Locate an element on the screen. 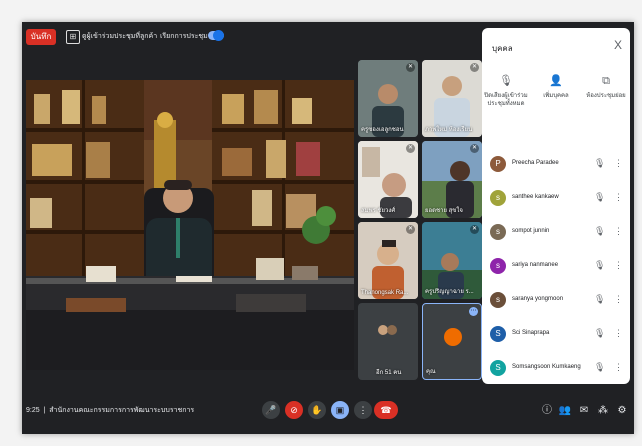 This screenshot has width=642, height=446. people-icon: 👥 is located at coordinates (565, 411).